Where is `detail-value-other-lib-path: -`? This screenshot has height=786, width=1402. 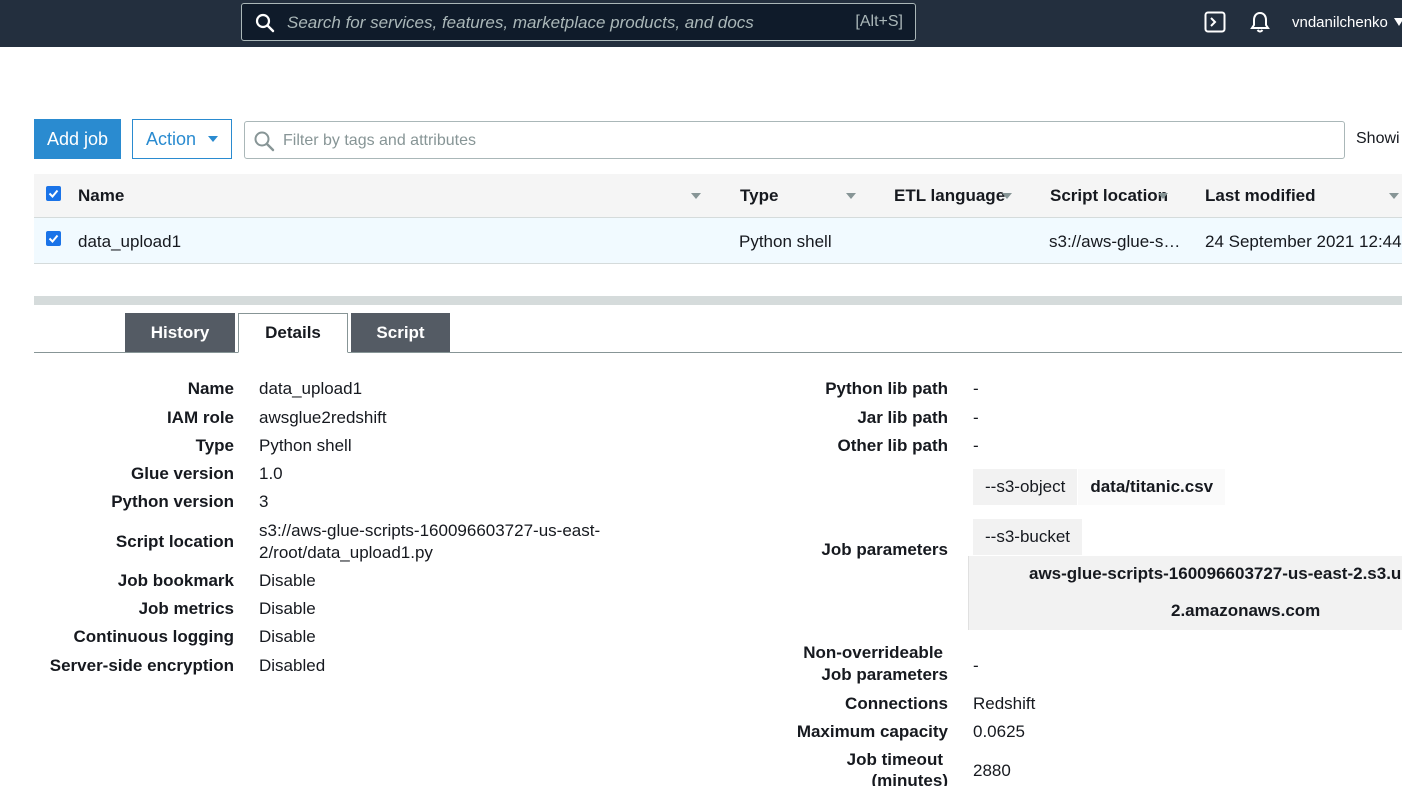 detail-value-other-lib-path: - is located at coordinates (976, 445).